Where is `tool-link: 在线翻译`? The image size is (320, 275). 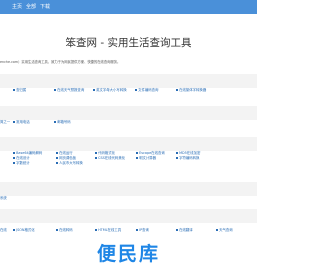
tool-link: 在线翻译 is located at coordinates (184, 230).